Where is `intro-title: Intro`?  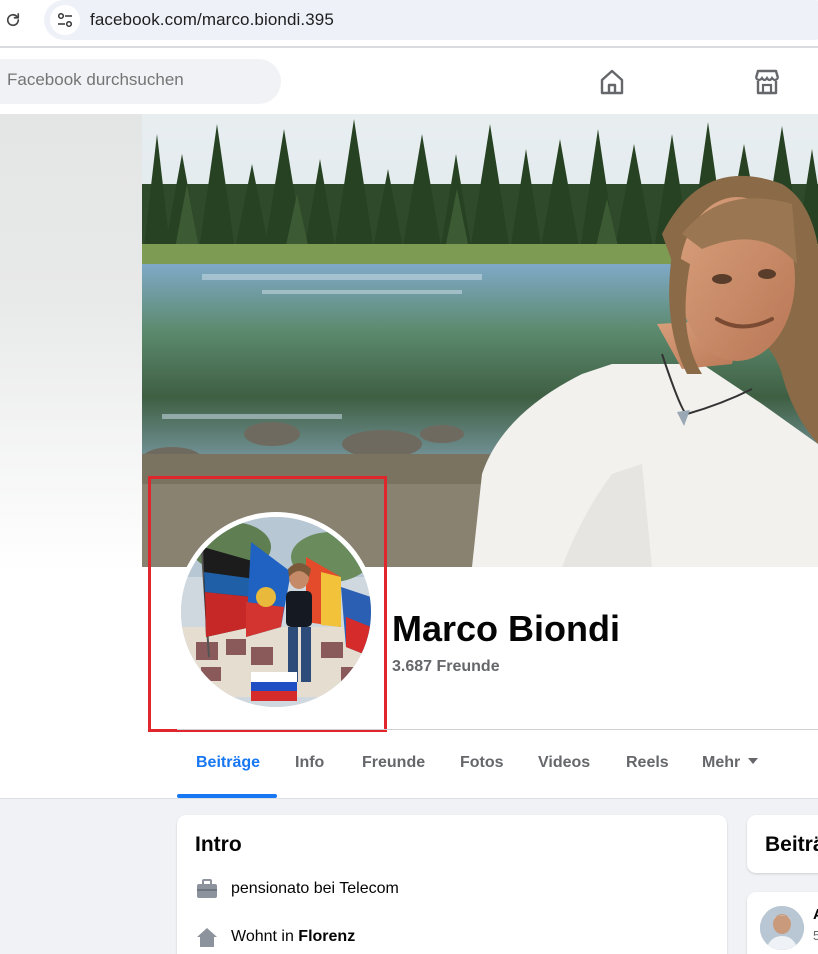 intro-title: Intro is located at coordinates (218, 844).